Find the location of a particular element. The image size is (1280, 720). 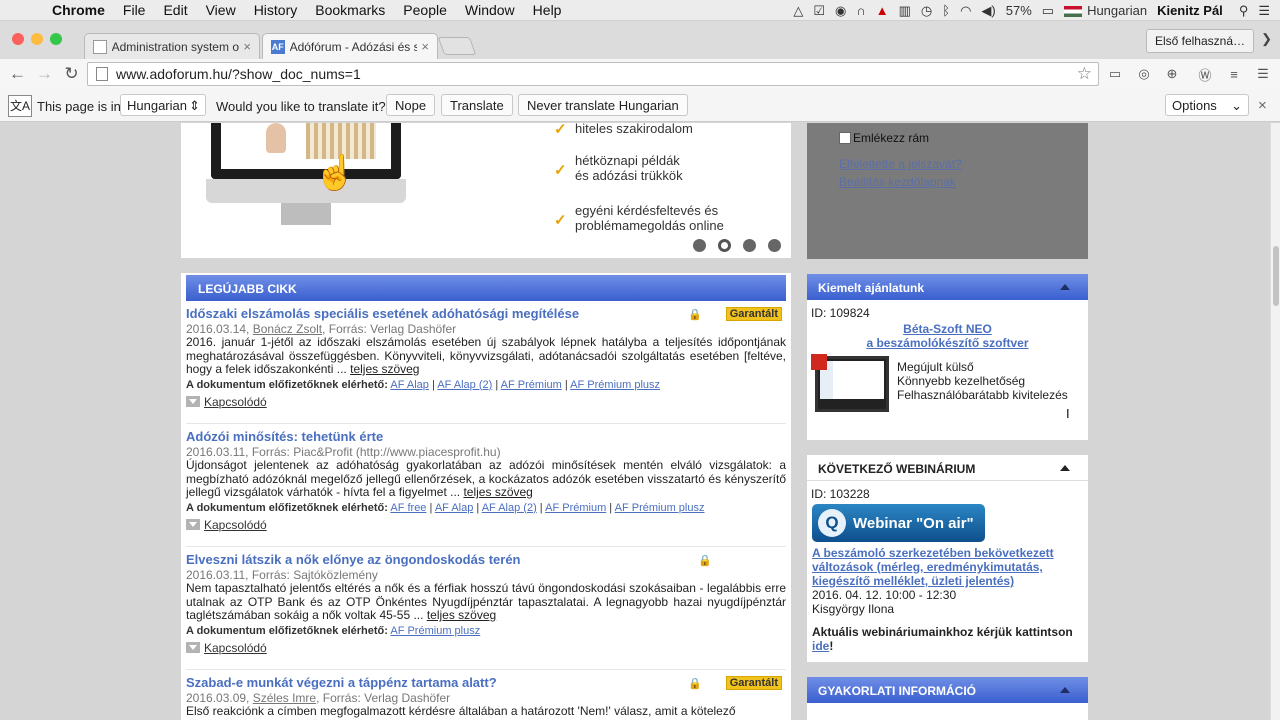

tasks-icon: ☑ is located at coordinates (819, 11).